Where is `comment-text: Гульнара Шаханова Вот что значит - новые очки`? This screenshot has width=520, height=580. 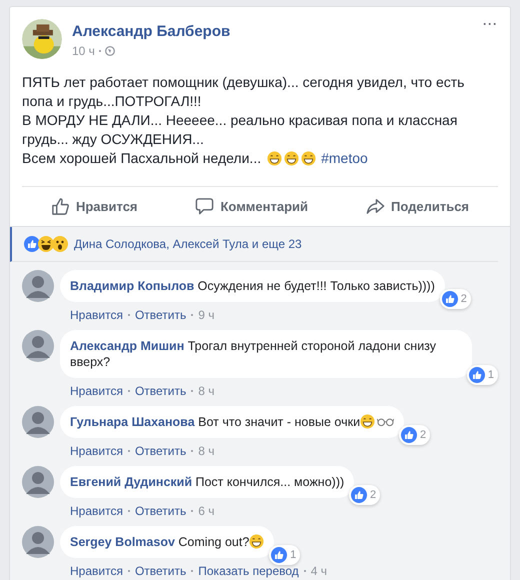
comment-text: Гульнара Шаханова Вот что значит - новые очки is located at coordinates (215, 422).